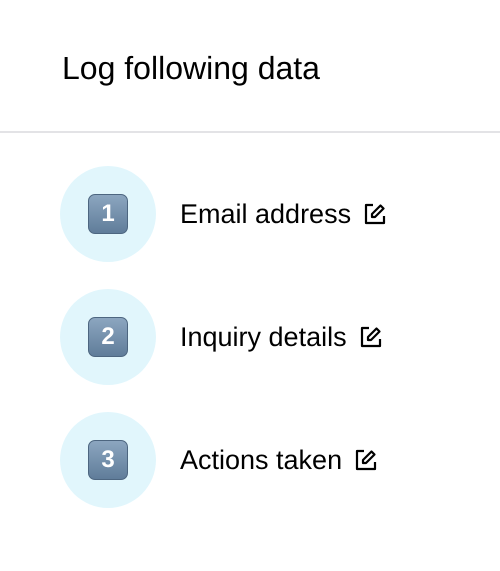 The height and width of the screenshot is (571, 500). What do you see at coordinates (191, 67) in the screenshot?
I see `page-title: Log following data` at bounding box center [191, 67].